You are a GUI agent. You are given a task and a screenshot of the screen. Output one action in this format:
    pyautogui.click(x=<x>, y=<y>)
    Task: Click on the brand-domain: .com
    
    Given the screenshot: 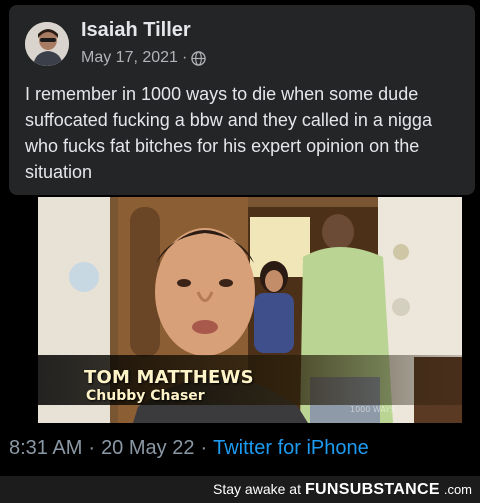 What is the action you would take?
    pyautogui.click(x=457, y=489)
    